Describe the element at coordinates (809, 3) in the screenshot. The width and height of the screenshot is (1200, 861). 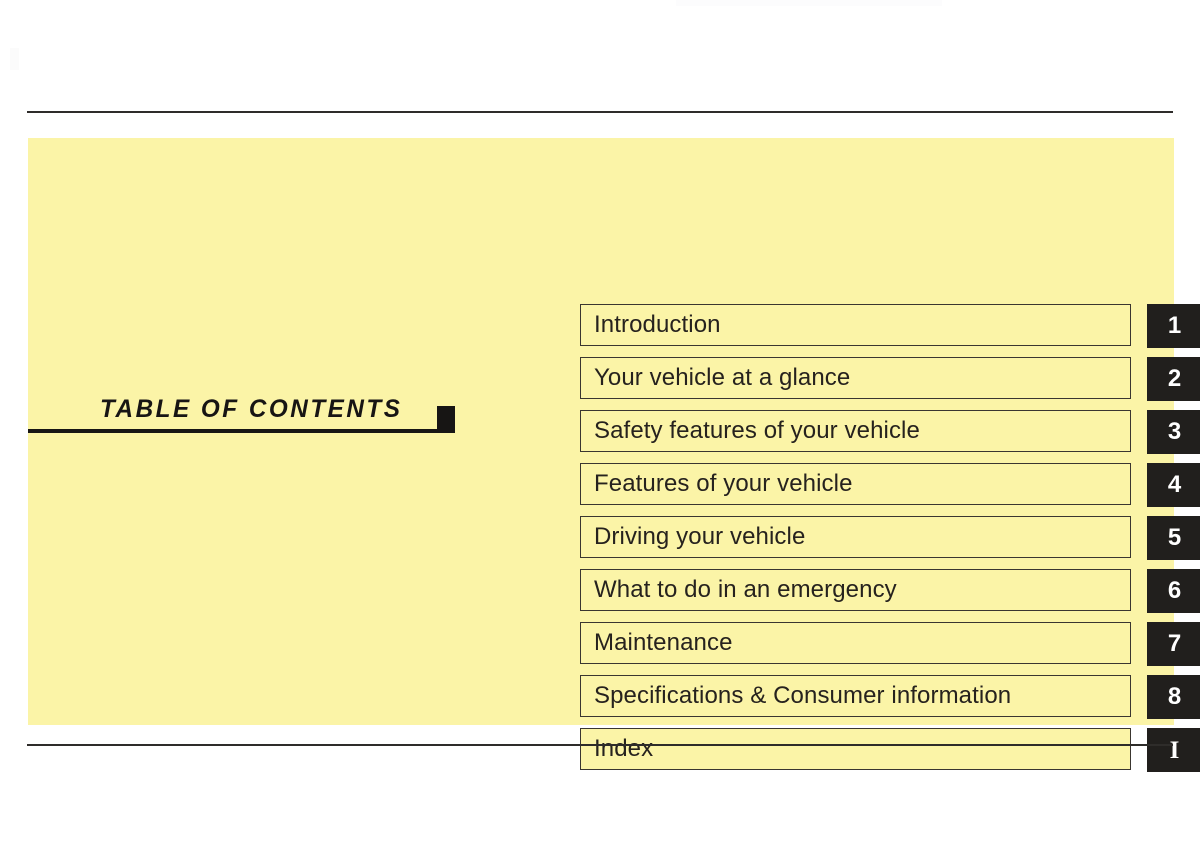
I see `scan-artifact-top` at that location.